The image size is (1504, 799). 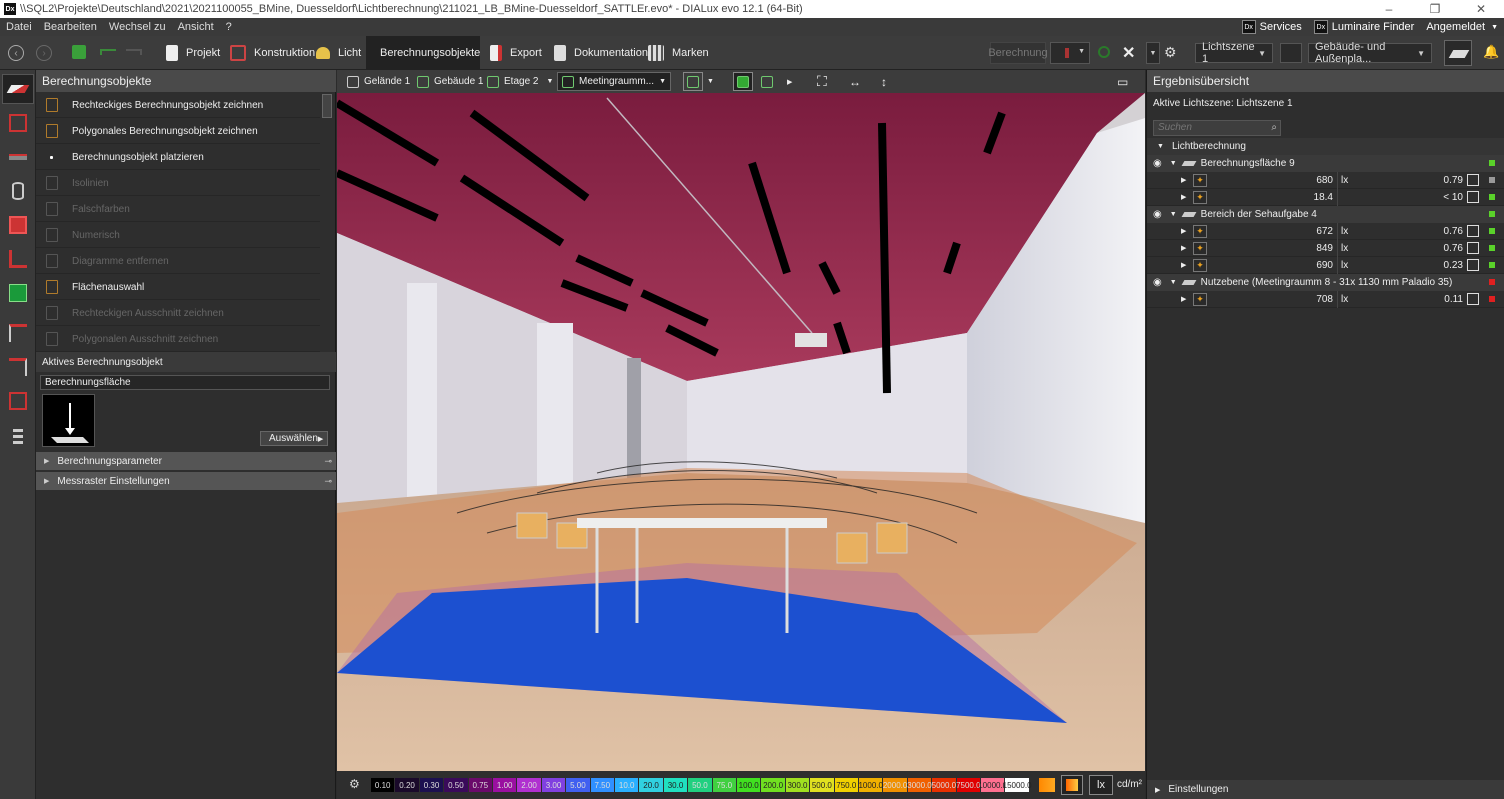 What do you see at coordinates (710, 81) in the screenshot?
I see `chevron-down-icon: ▼` at bounding box center [710, 81].